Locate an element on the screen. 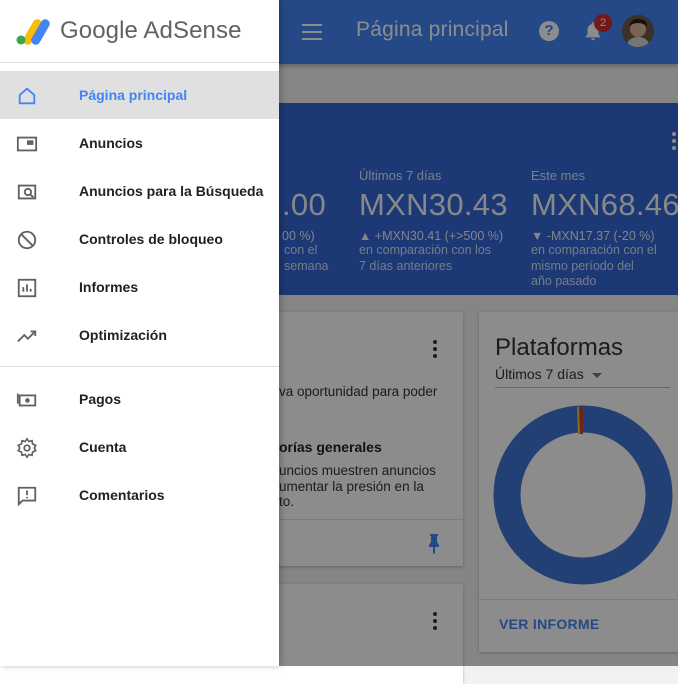  home-icon is located at coordinates (27, 96).